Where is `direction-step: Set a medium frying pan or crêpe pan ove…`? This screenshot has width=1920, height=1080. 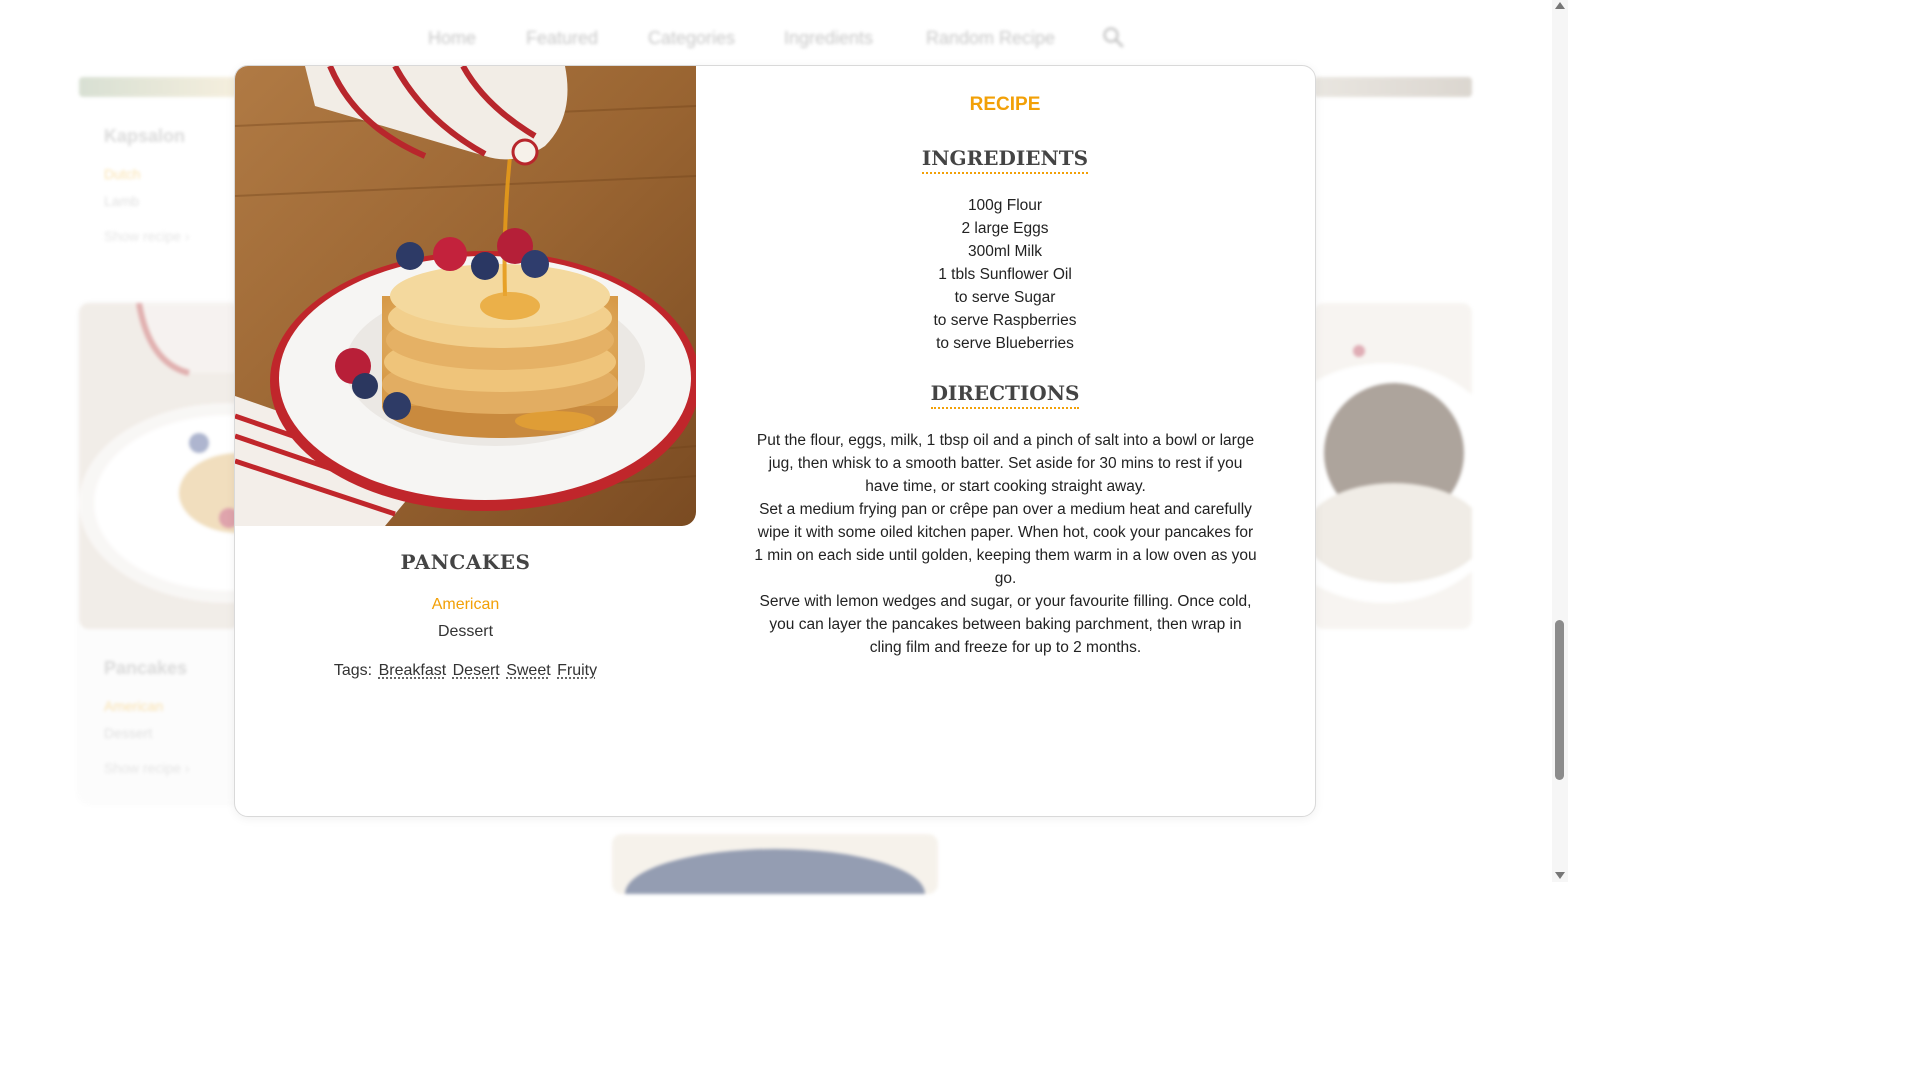 direction-step: Set a medium frying pan or crêpe pan ove… is located at coordinates (1005, 544).